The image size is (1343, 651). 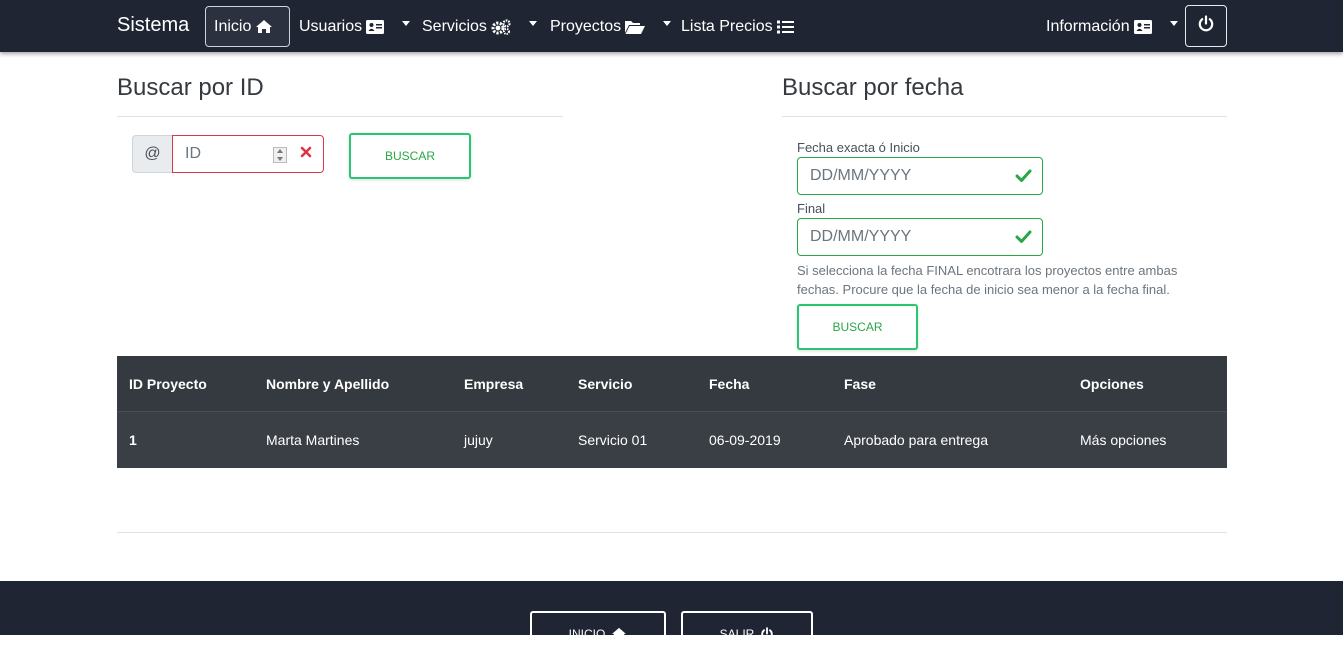 I want to click on header-fecha: Fecha, so click(x=729, y=384).